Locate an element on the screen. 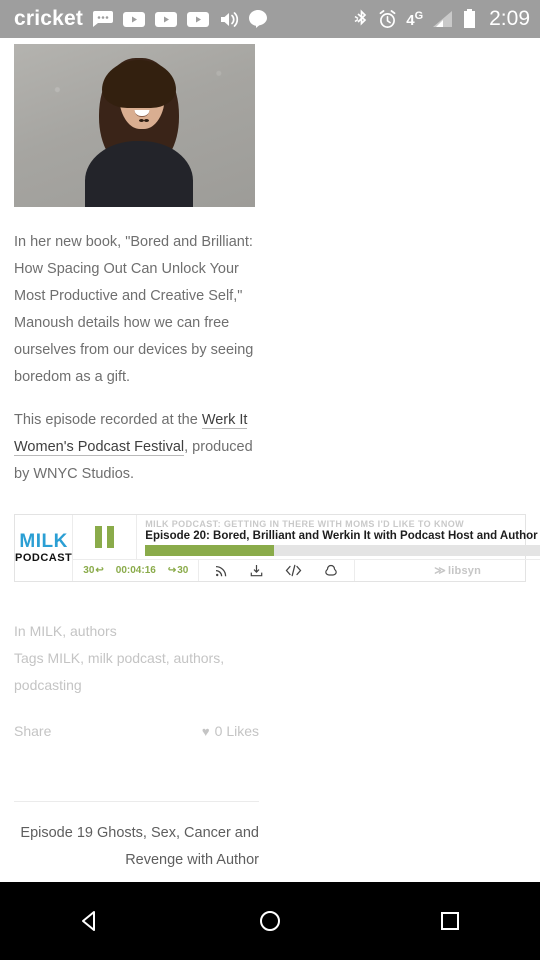 Image resolution: width=540 pixels, height=960 pixels. clock-label: 2:09 is located at coordinates (509, 18).